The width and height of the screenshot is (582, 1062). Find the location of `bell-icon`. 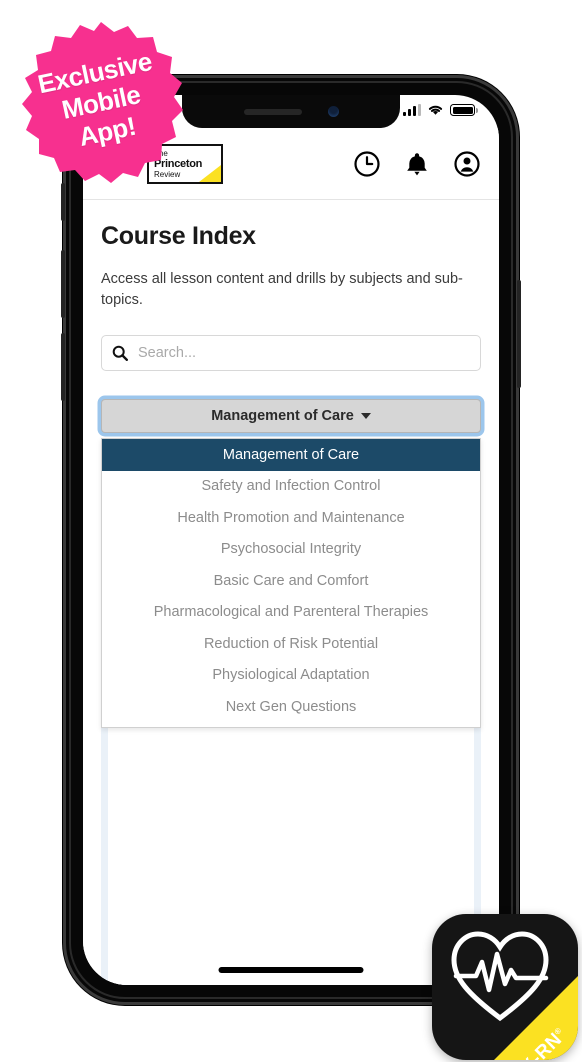

bell-icon is located at coordinates (417, 164).